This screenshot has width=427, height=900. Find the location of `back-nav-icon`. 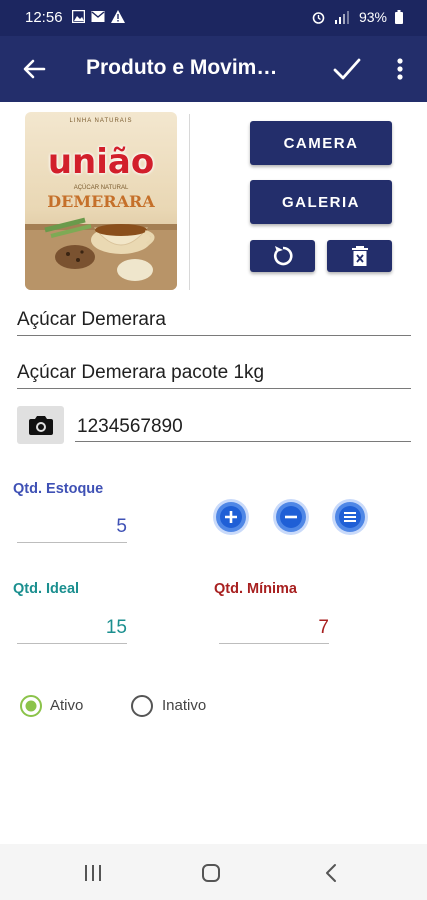

back-nav-icon is located at coordinates (331, 873).